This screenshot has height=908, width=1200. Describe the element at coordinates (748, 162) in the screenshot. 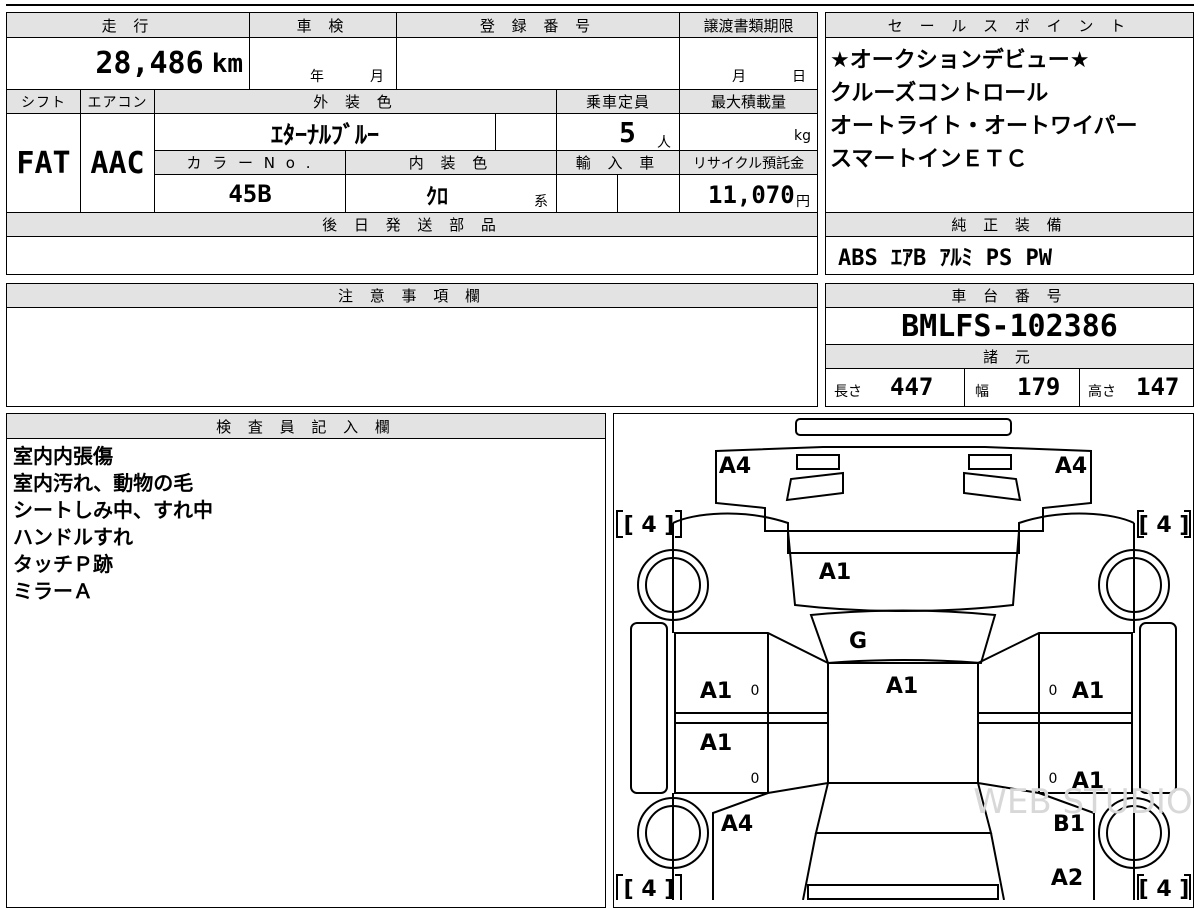

I see `recycle-header: リサイクル預託金` at that location.